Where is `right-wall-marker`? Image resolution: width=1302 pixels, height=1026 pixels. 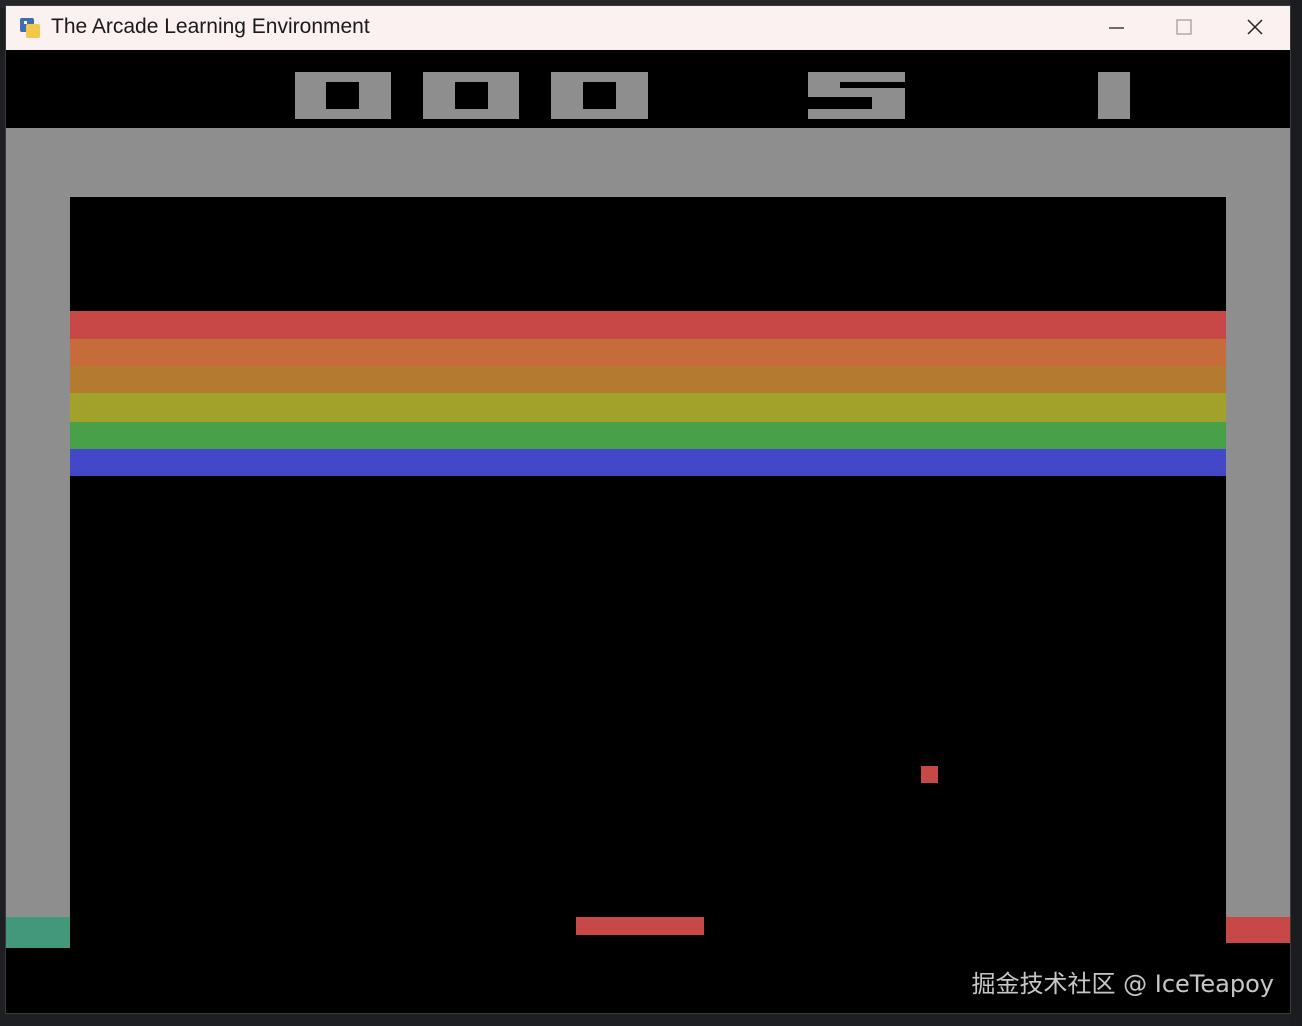
right-wall-marker is located at coordinates (1258, 930).